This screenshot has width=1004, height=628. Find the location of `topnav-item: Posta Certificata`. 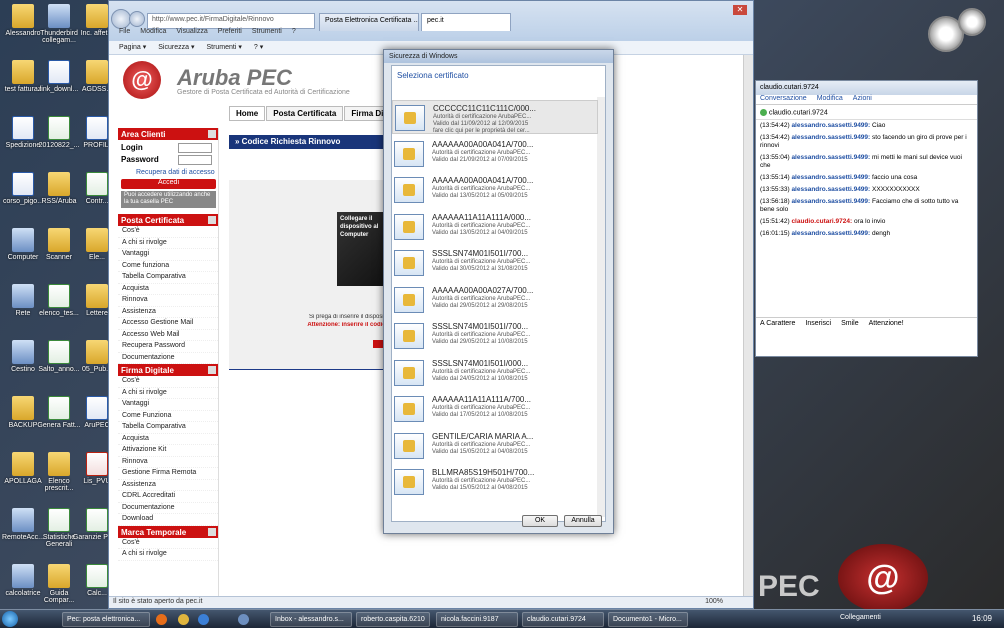

topnav-item: Posta Certificata is located at coordinates (305, 113).